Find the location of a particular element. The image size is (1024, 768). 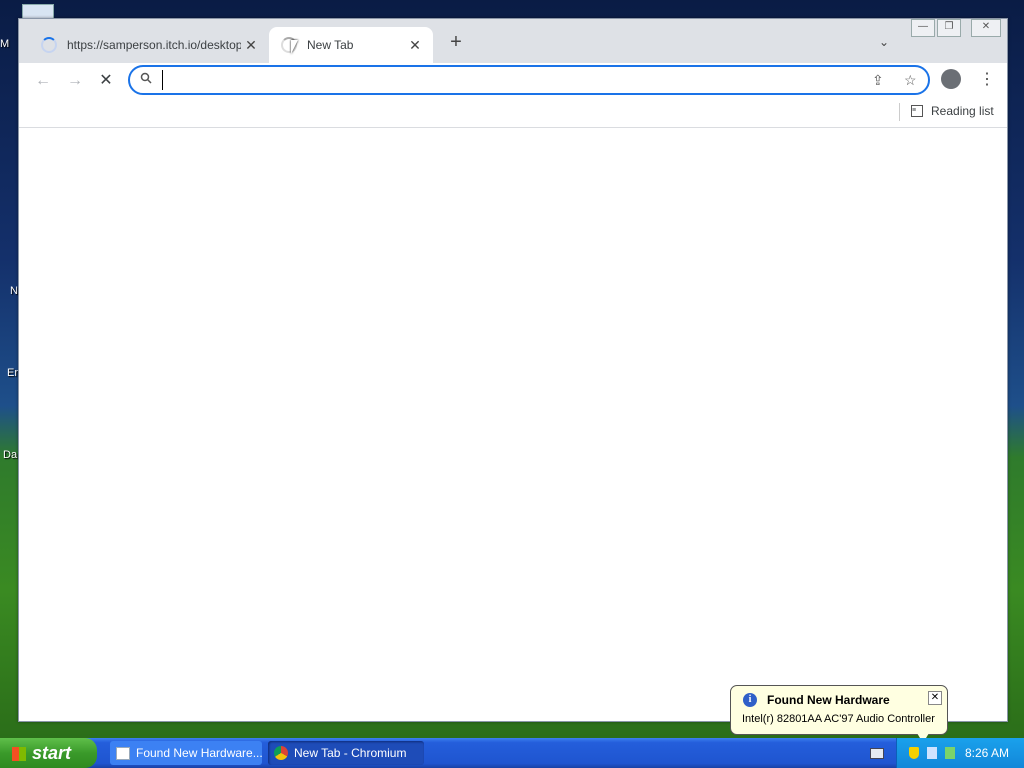

clock: 8:26 AM is located at coordinates (987, 753).